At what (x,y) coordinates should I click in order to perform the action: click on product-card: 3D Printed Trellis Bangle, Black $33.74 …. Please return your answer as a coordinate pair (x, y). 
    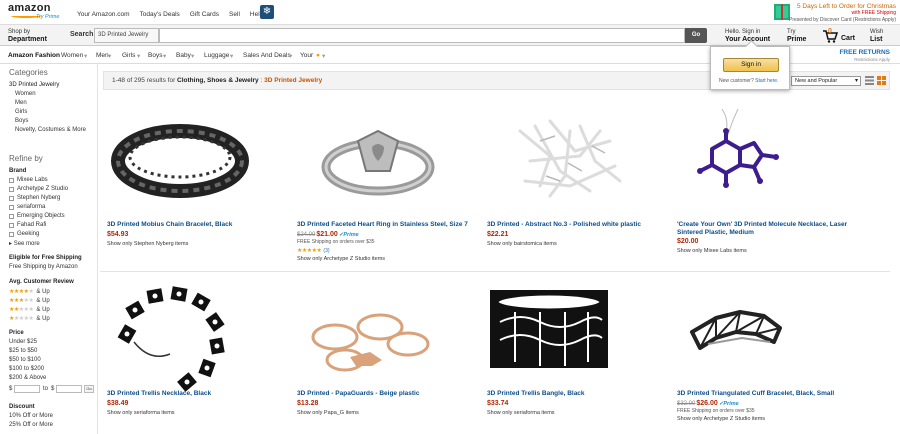
    Looking at the image, I should click on (572, 354).